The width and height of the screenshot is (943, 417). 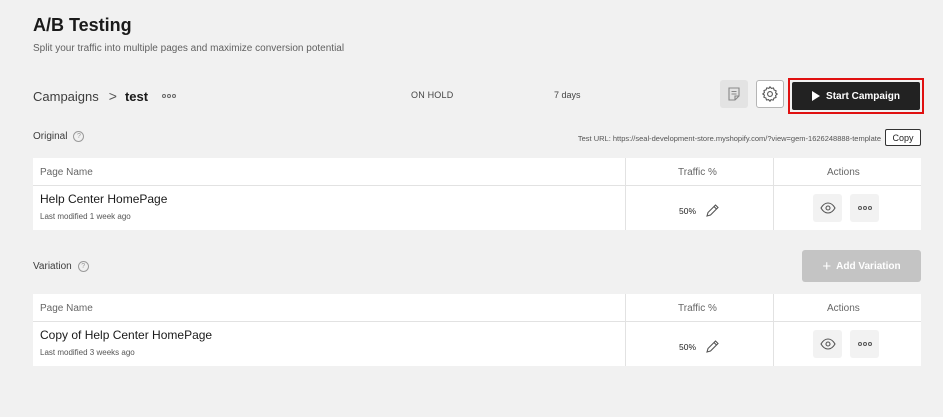 I want to click on plus-icon: +, so click(x=827, y=266).